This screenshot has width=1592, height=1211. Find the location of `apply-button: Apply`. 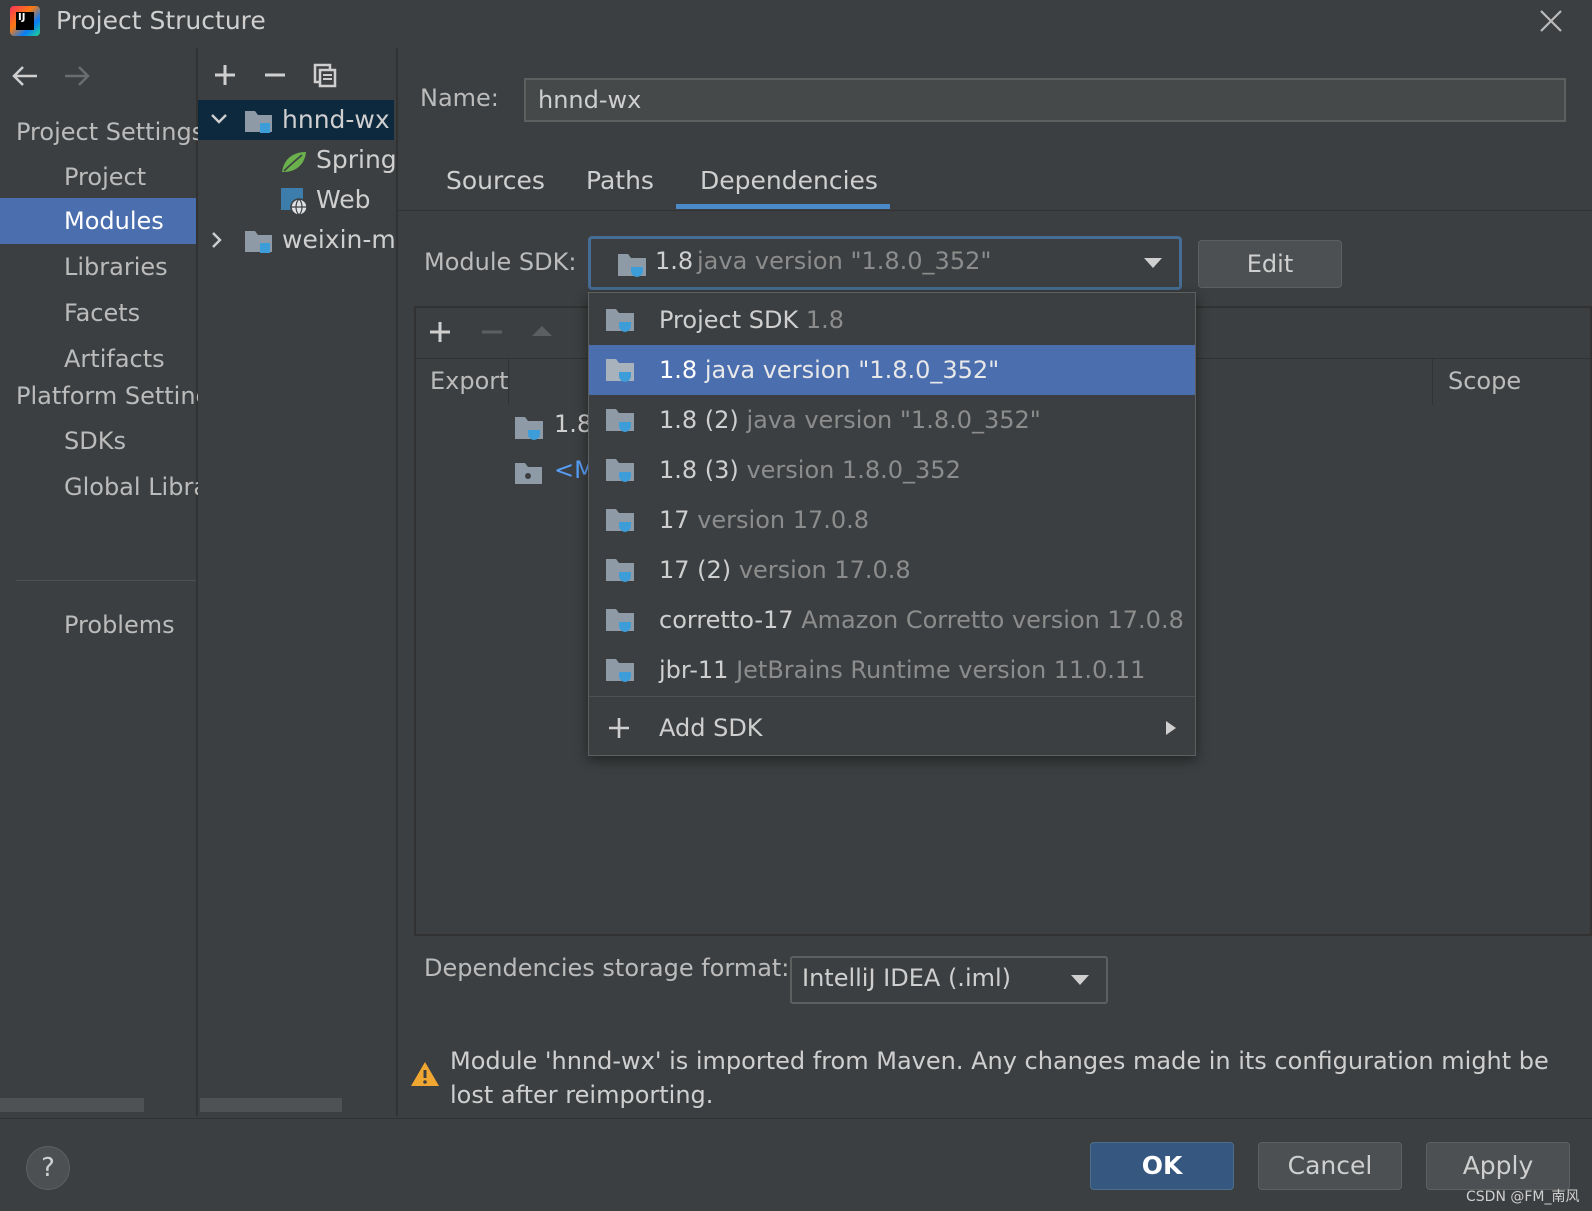

apply-button: Apply is located at coordinates (1498, 1166).